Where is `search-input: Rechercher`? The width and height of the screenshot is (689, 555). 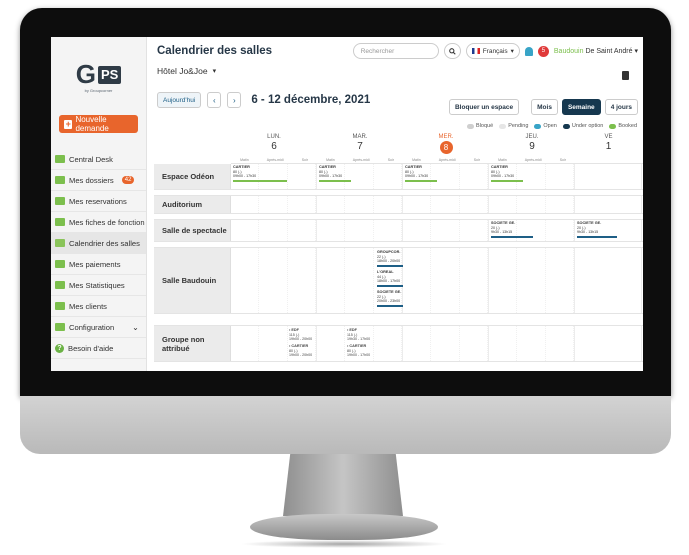
search-input: Rechercher is located at coordinates (395, 51).